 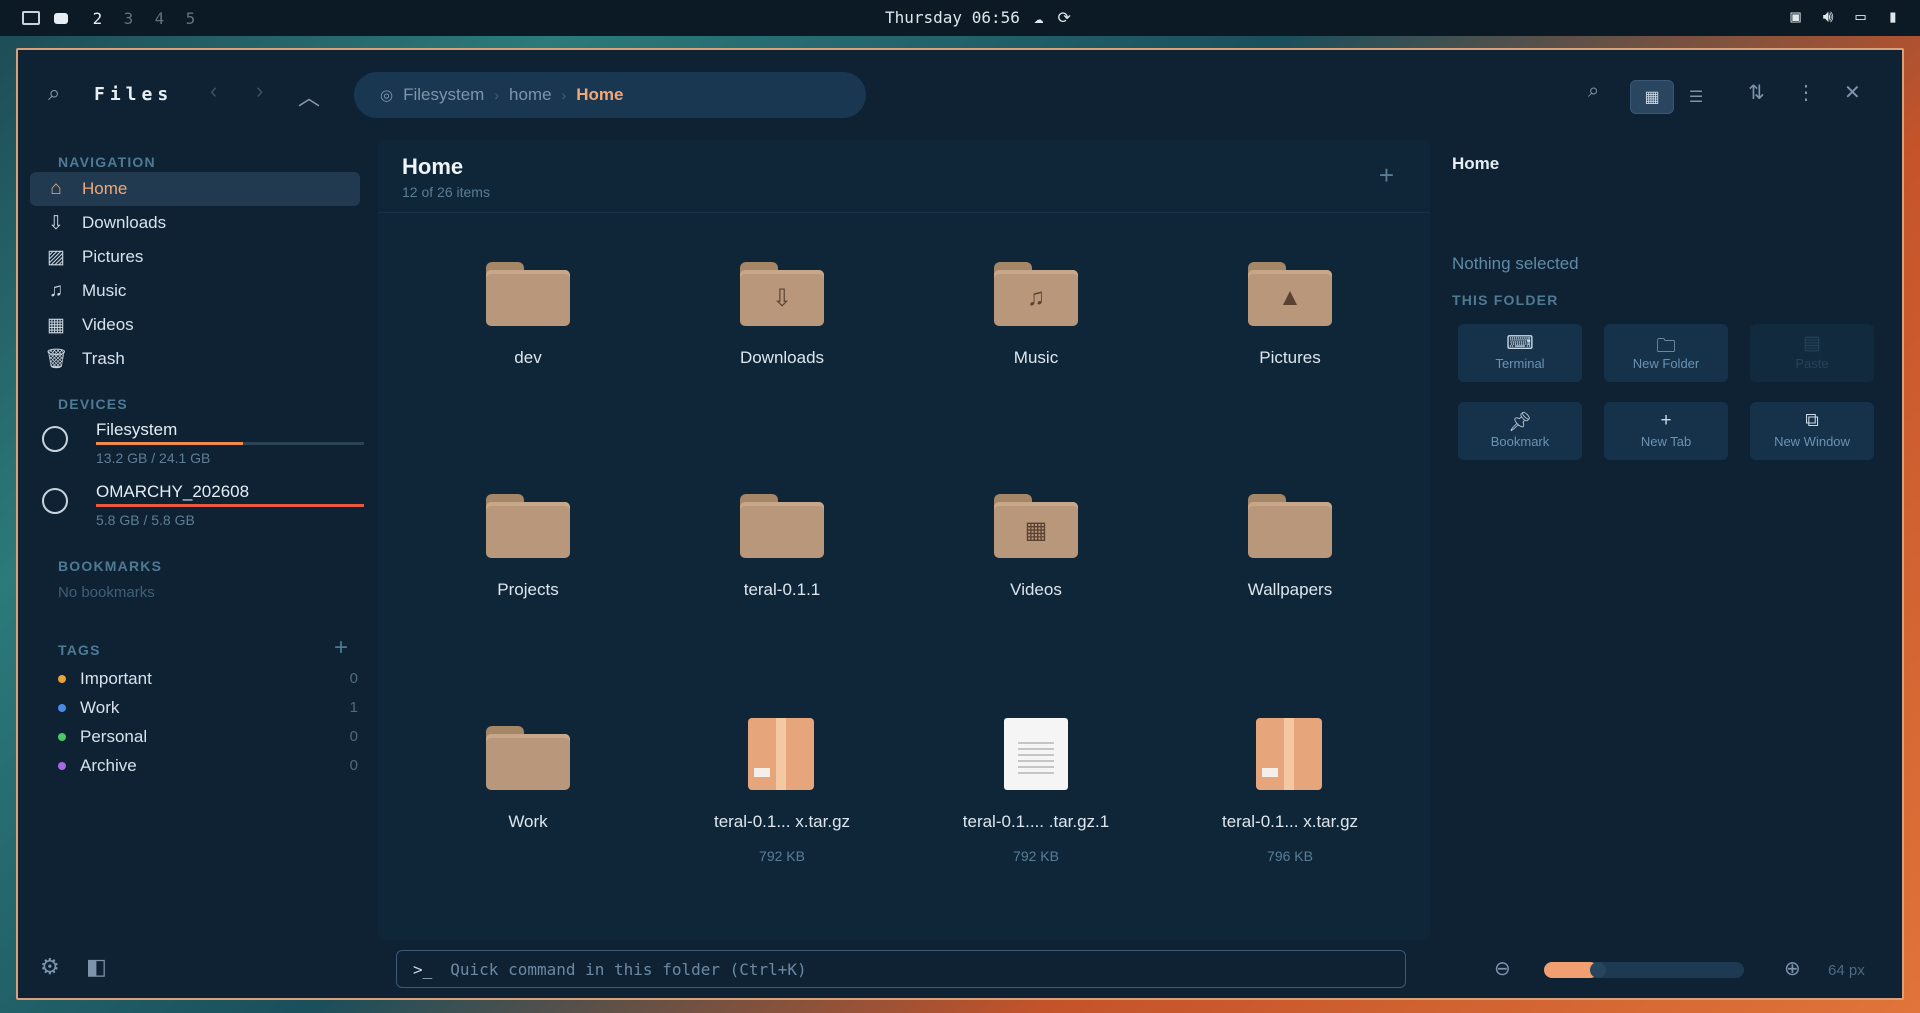 I want to click on file-item-archive-1: teral-0.1... x.tar.gz 792 KB, so click(x=782, y=785).